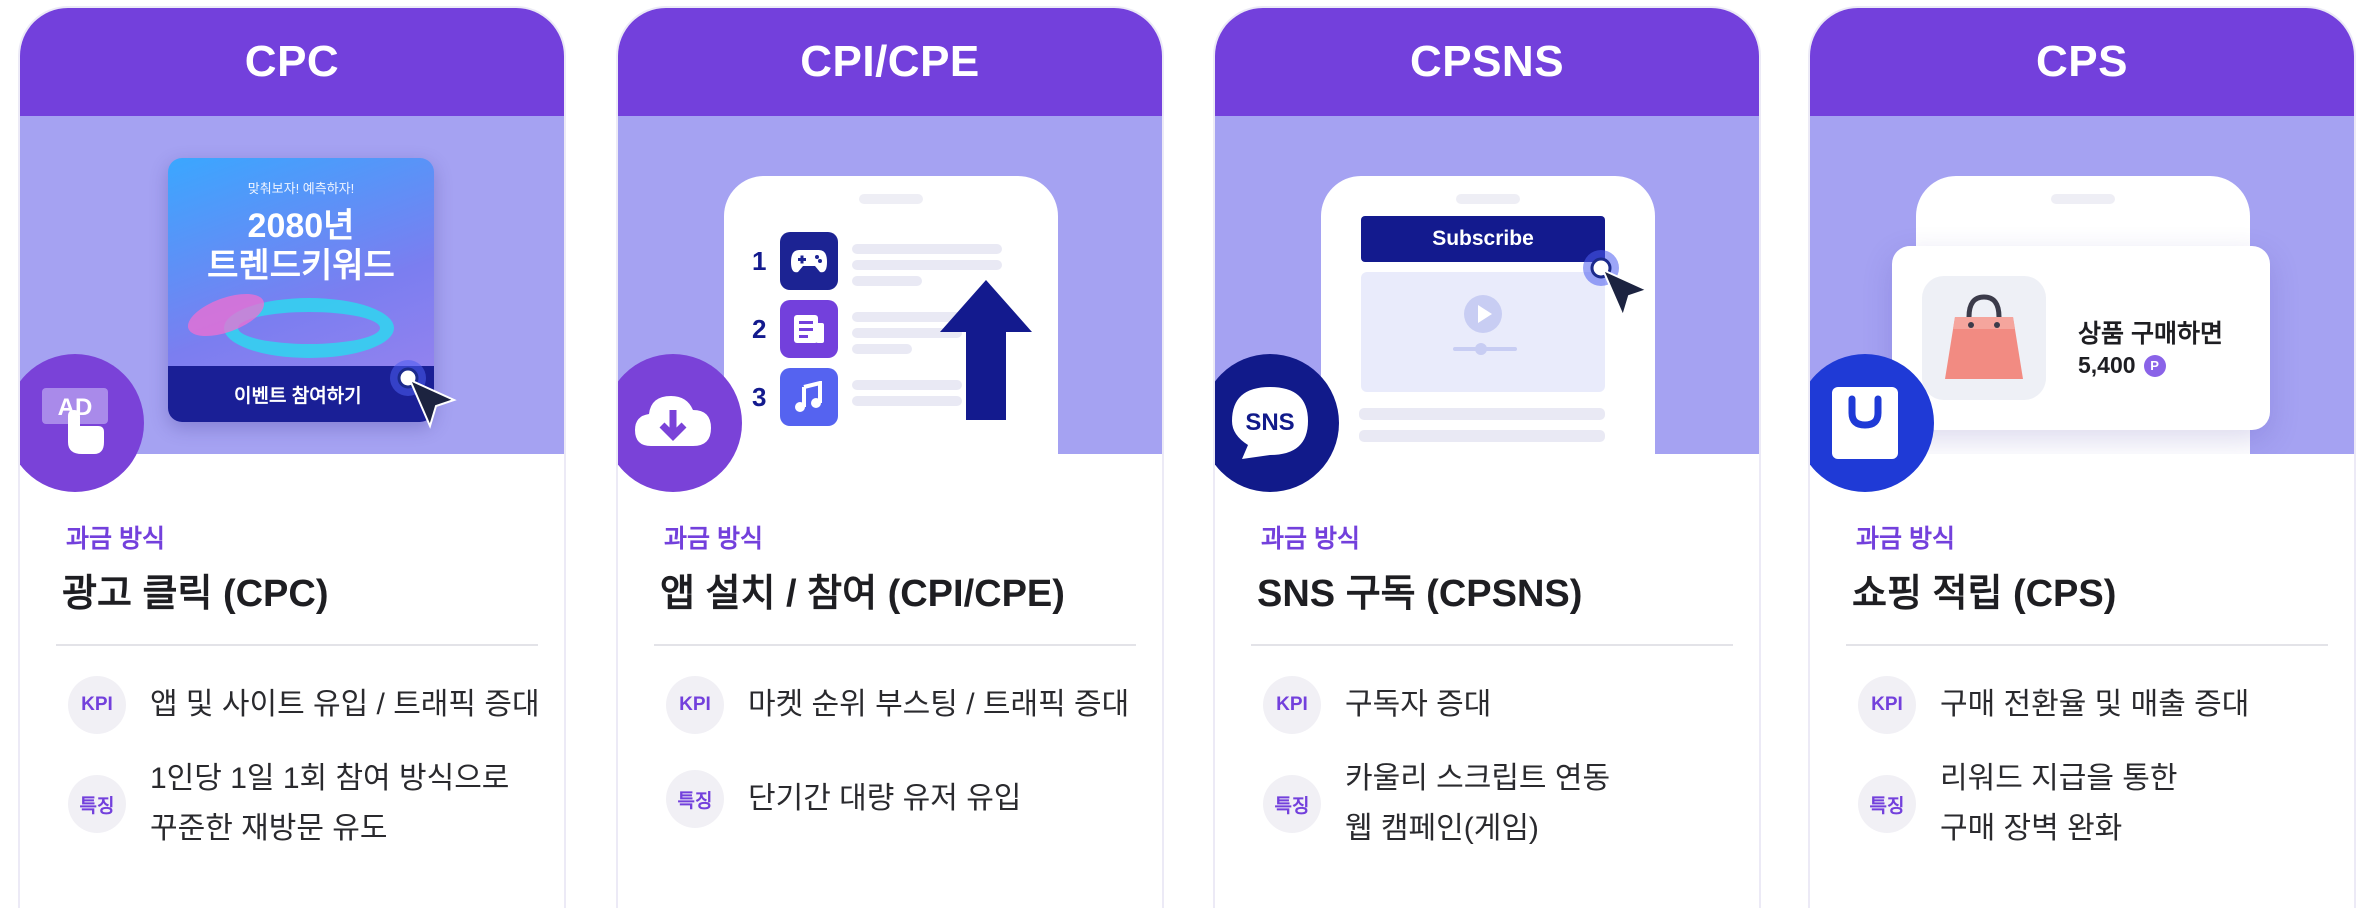 This screenshot has width=2374, height=908. Describe the element at coordinates (1483, 314) in the screenshot. I see `play-icon` at that location.